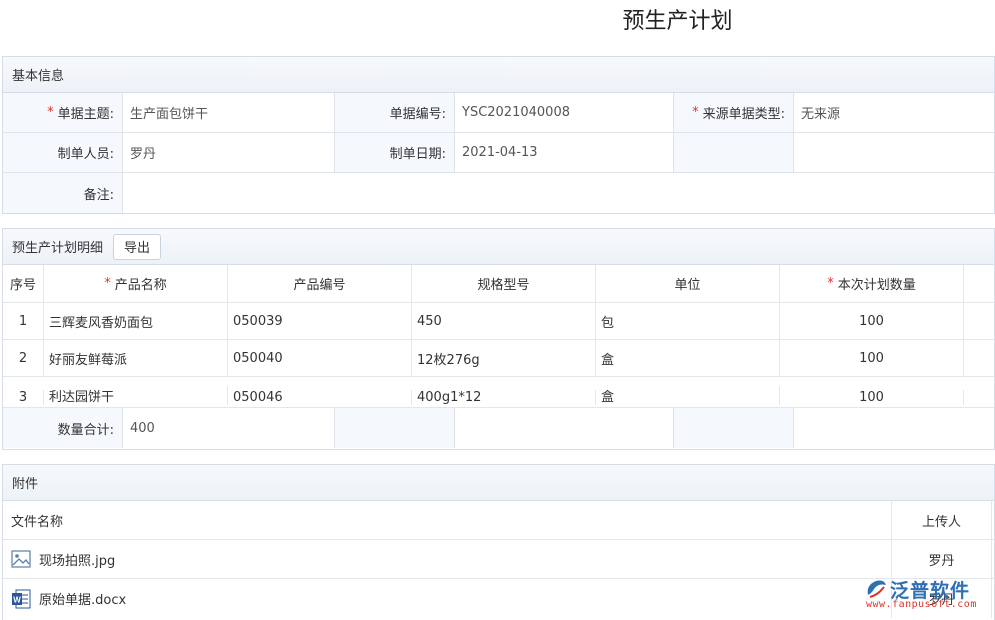  I want to click on brand-url: www.fanpusoft.com, so click(921, 604).